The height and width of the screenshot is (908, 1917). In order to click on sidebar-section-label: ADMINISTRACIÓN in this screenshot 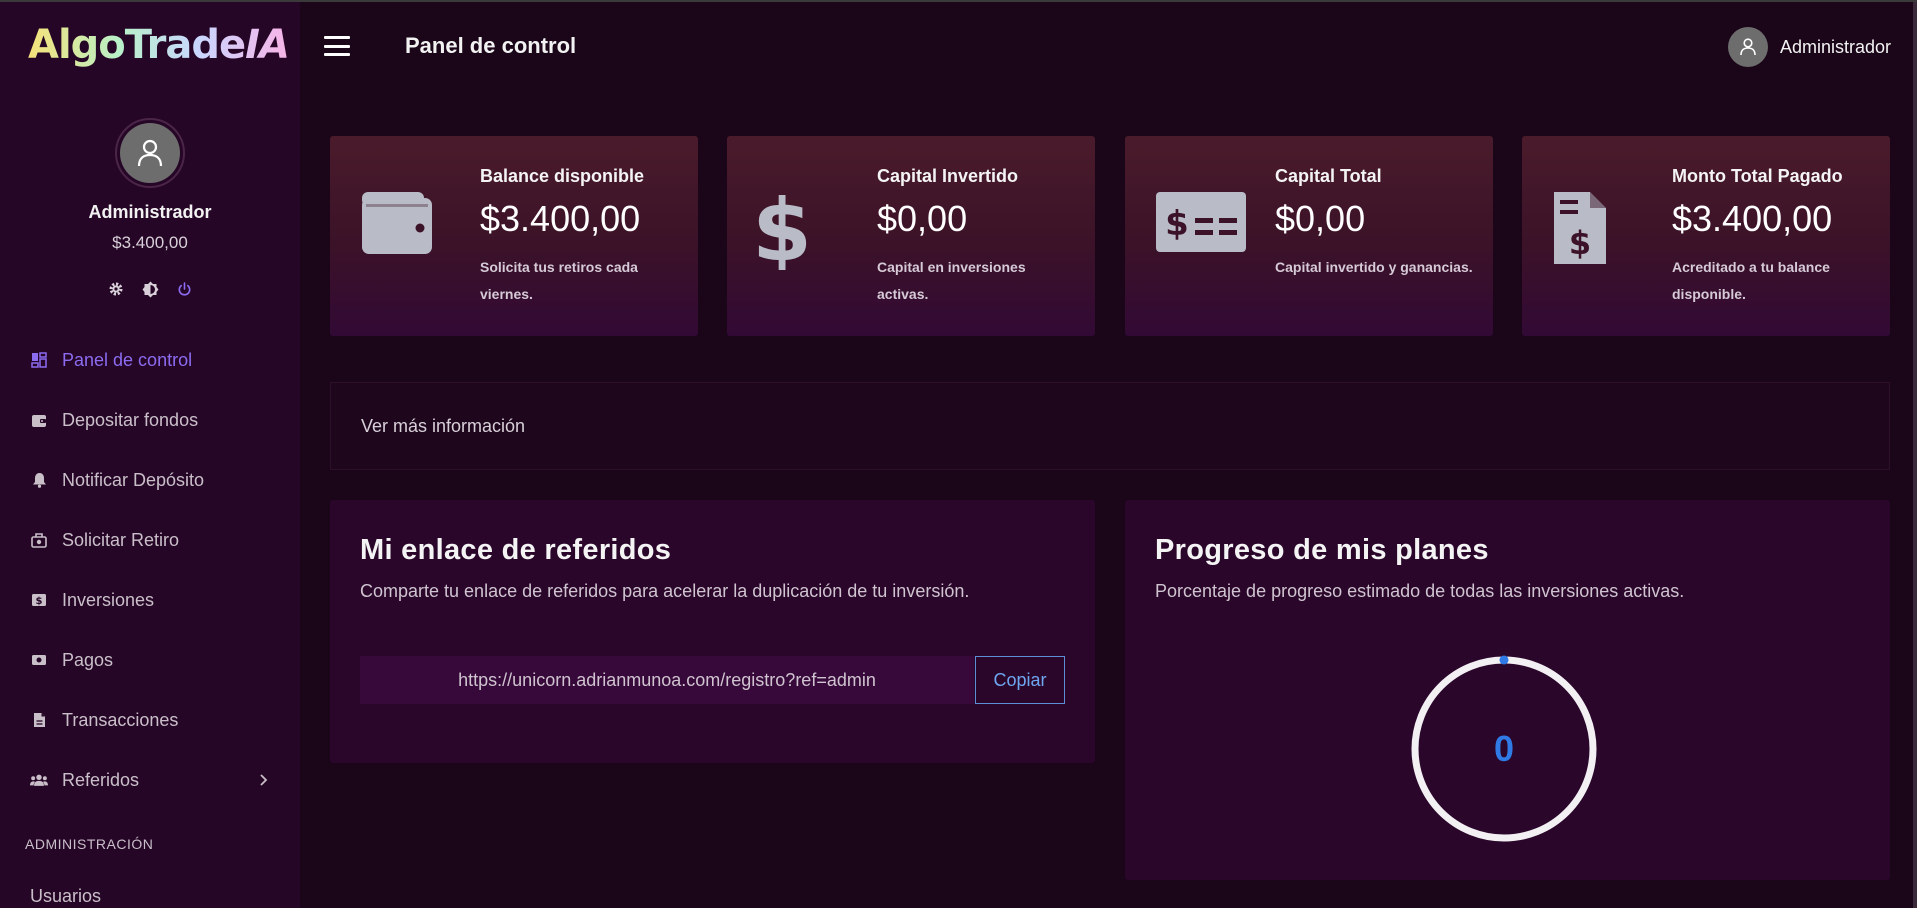, I will do `click(89, 844)`.